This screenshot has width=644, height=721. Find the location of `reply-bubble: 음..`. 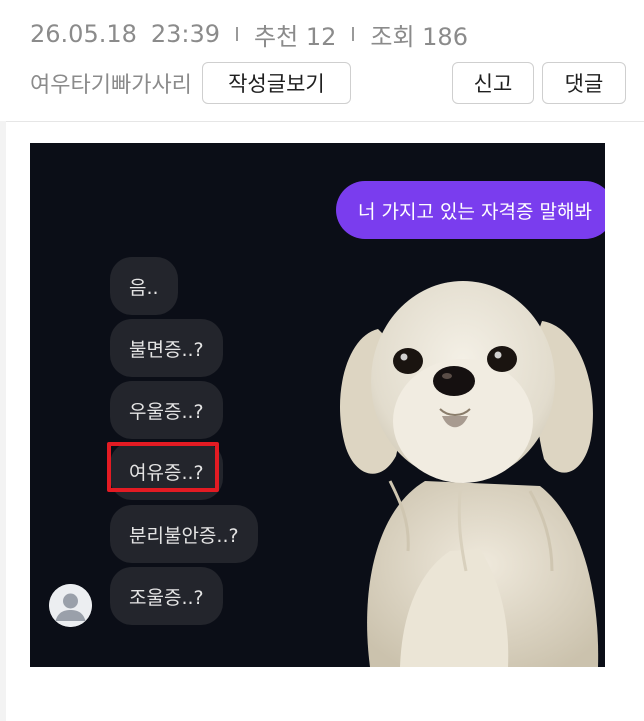

reply-bubble: 음.. is located at coordinates (144, 286).